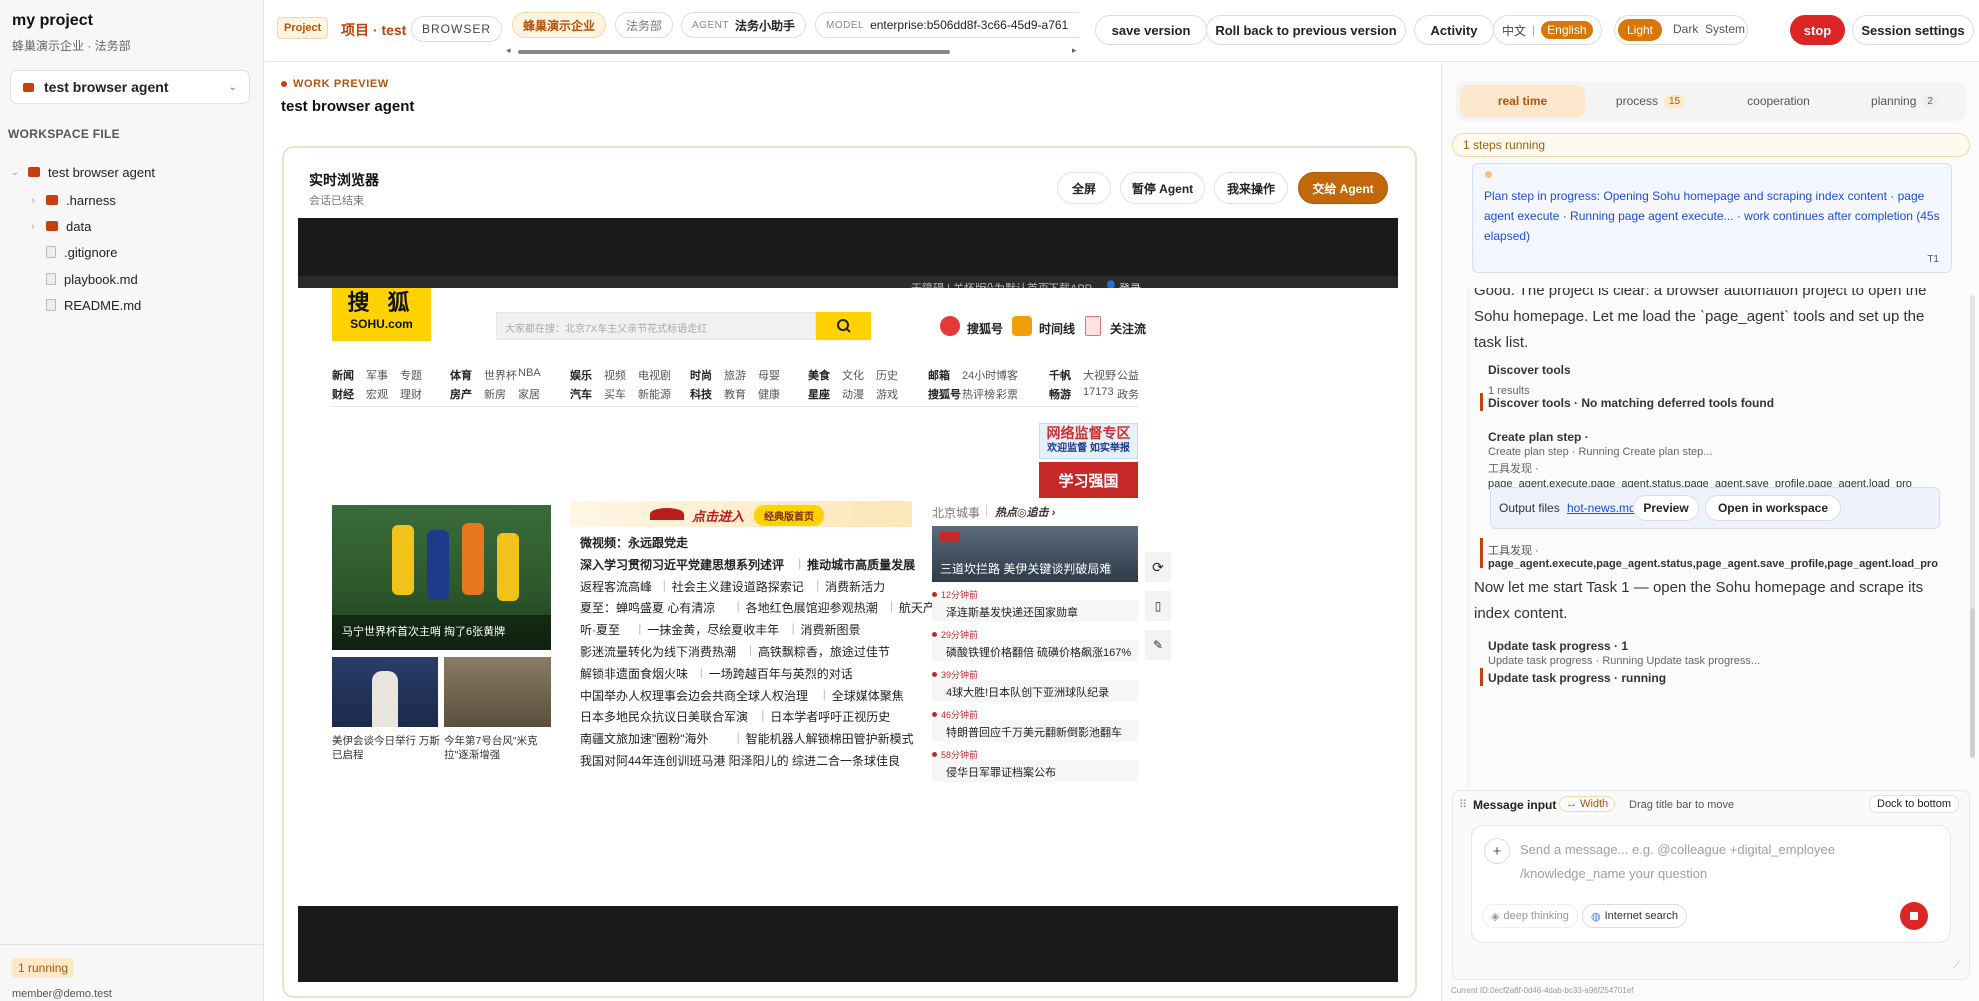 The image size is (1979, 1001). Describe the element at coordinates (1454, 30) in the screenshot. I see `activity-button: Activity` at that location.